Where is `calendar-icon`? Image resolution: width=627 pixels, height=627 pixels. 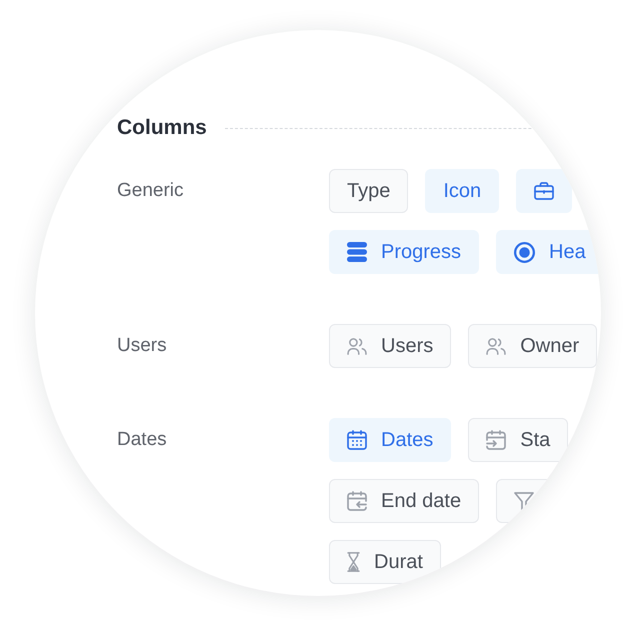 calendar-icon is located at coordinates (357, 440).